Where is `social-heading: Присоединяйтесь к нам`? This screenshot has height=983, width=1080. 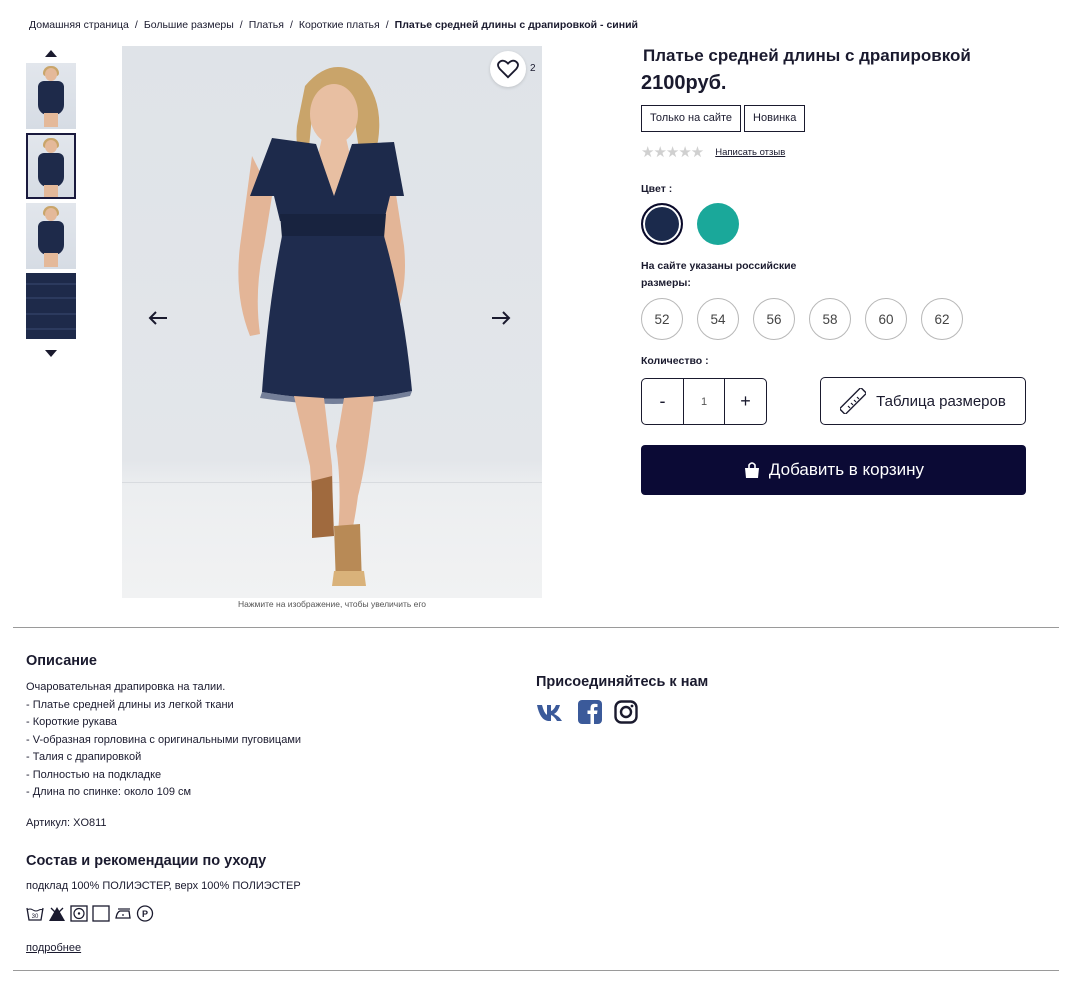
social-heading: Присоединяйтесь к нам is located at coordinates (622, 682).